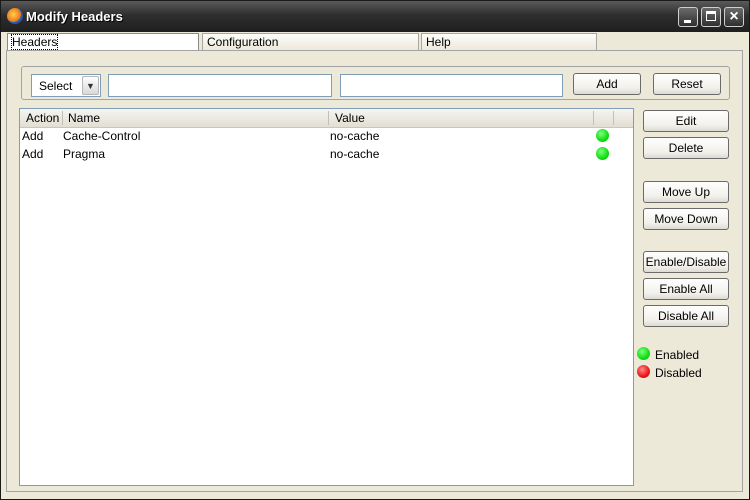 The height and width of the screenshot is (500, 750). I want to click on enabled-legend-icon, so click(643, 353).